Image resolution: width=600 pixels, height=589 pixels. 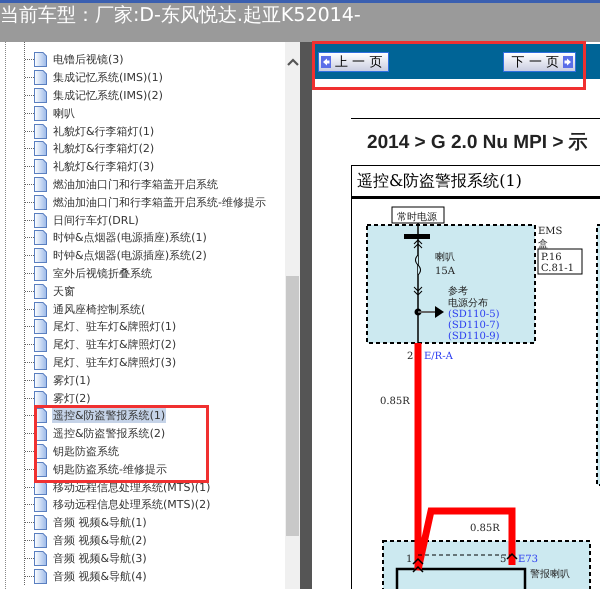 I want to click on page-ref-frame, so click(x=560, y=261).